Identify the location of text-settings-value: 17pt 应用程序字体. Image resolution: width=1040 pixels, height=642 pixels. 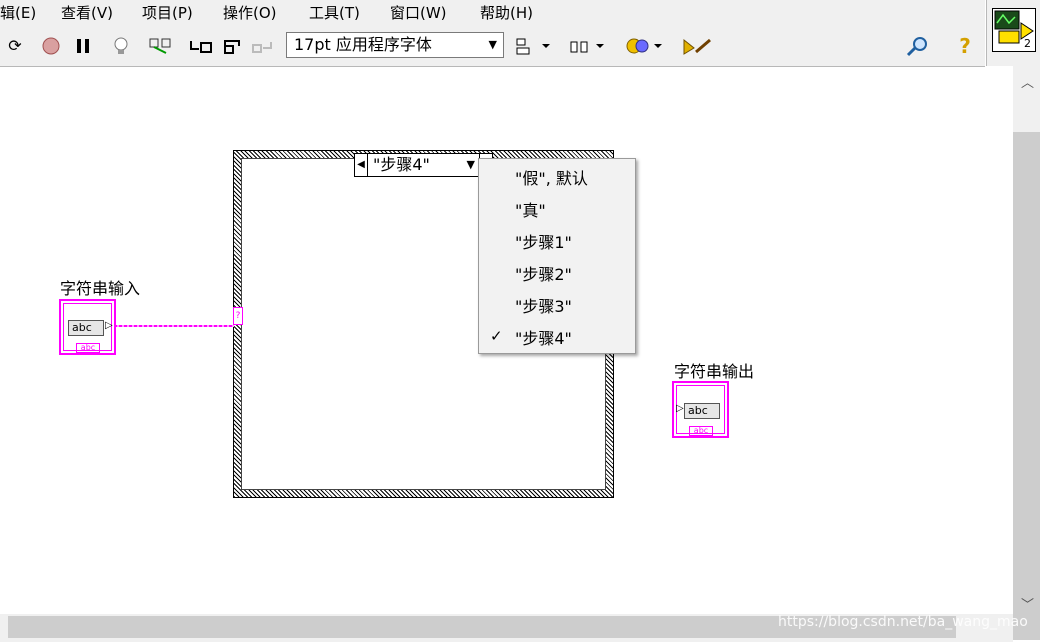
(363, 44).